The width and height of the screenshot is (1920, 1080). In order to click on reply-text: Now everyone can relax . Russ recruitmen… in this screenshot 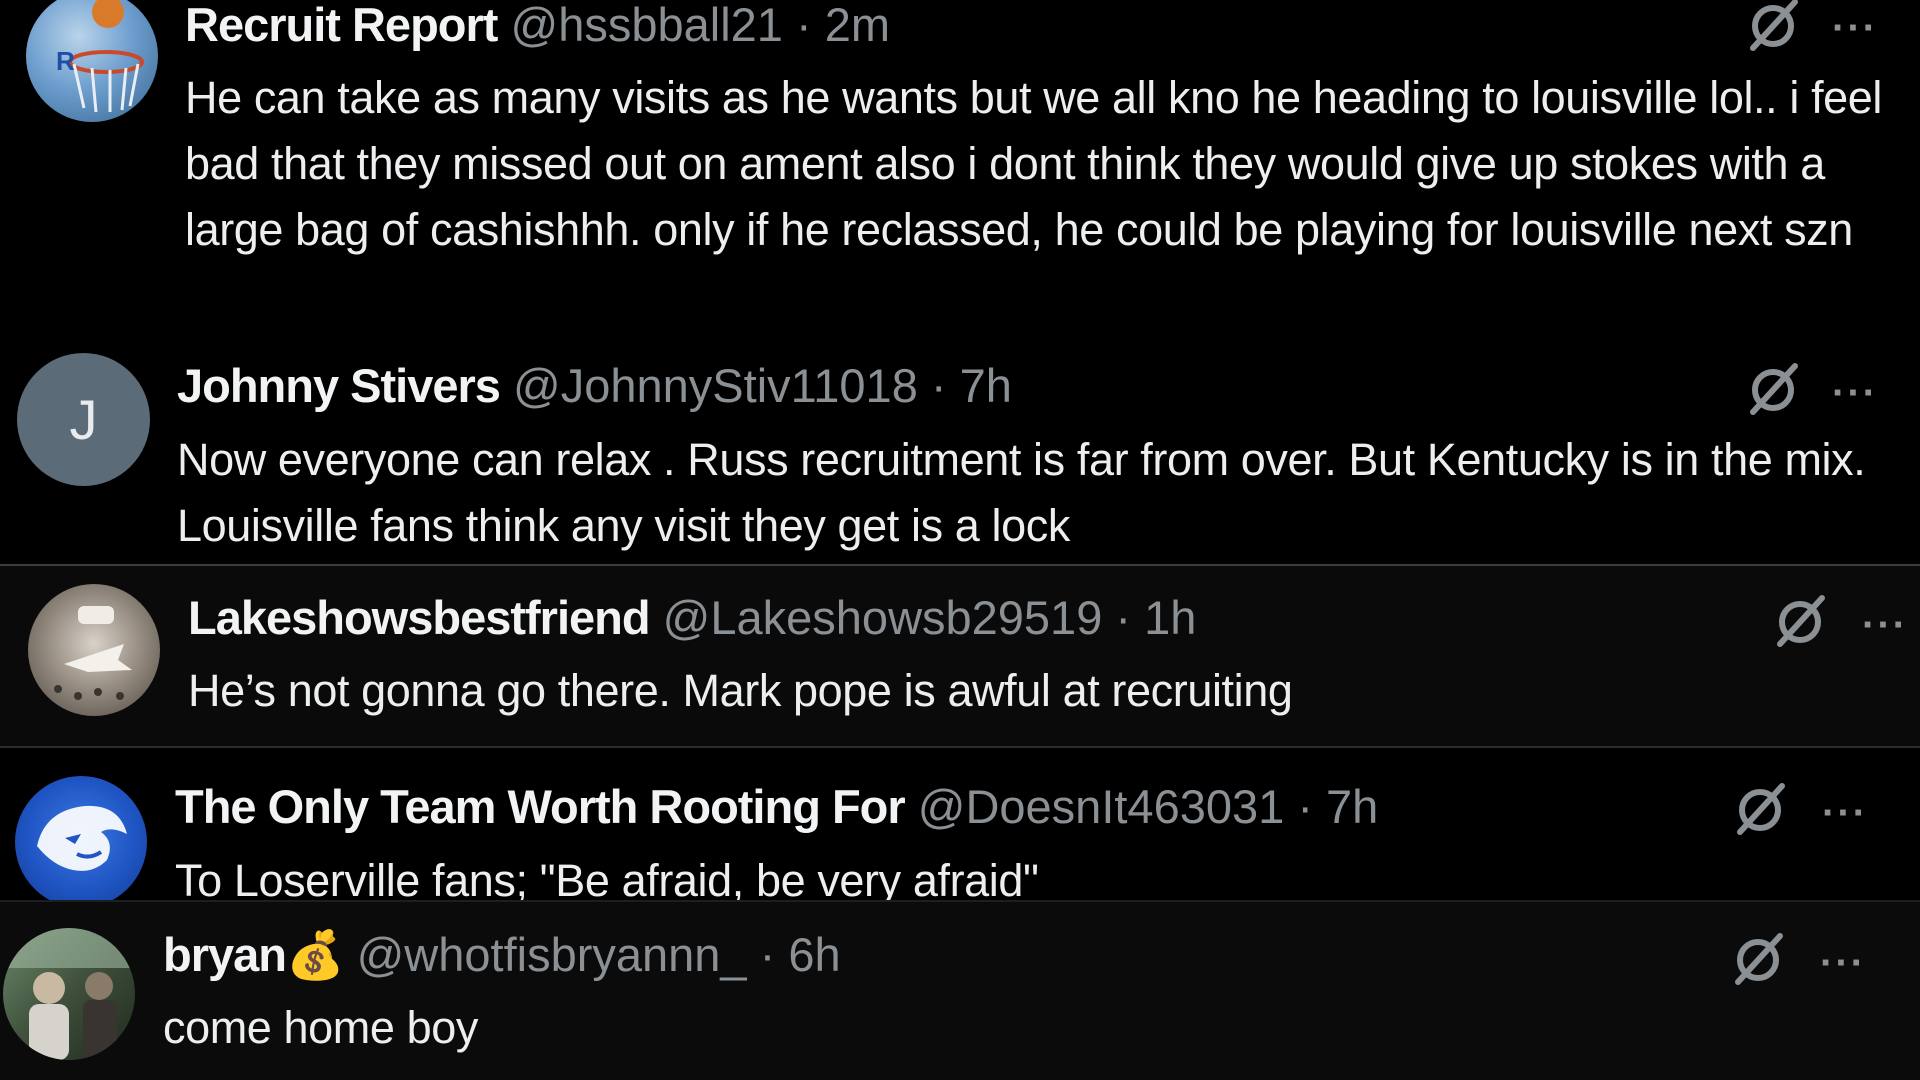, I will do `click(1021, 492)`.